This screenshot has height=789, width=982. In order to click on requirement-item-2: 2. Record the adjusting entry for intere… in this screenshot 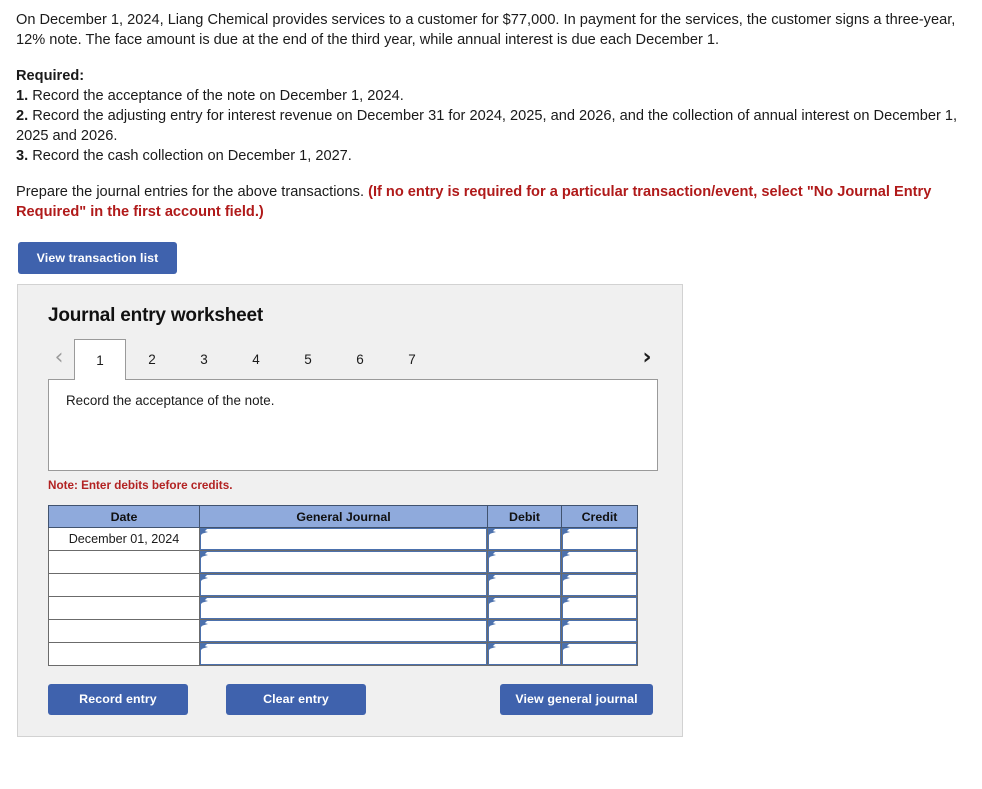, I will do `click(488, 126)`.